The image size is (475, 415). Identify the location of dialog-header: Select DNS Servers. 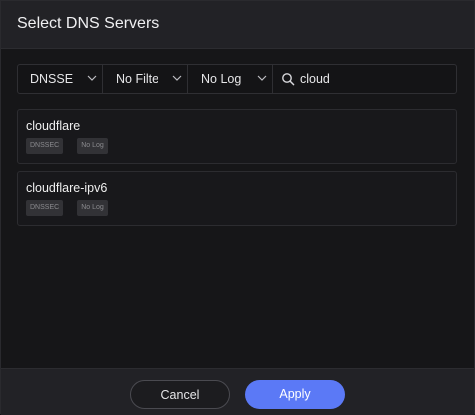
(237, 25).